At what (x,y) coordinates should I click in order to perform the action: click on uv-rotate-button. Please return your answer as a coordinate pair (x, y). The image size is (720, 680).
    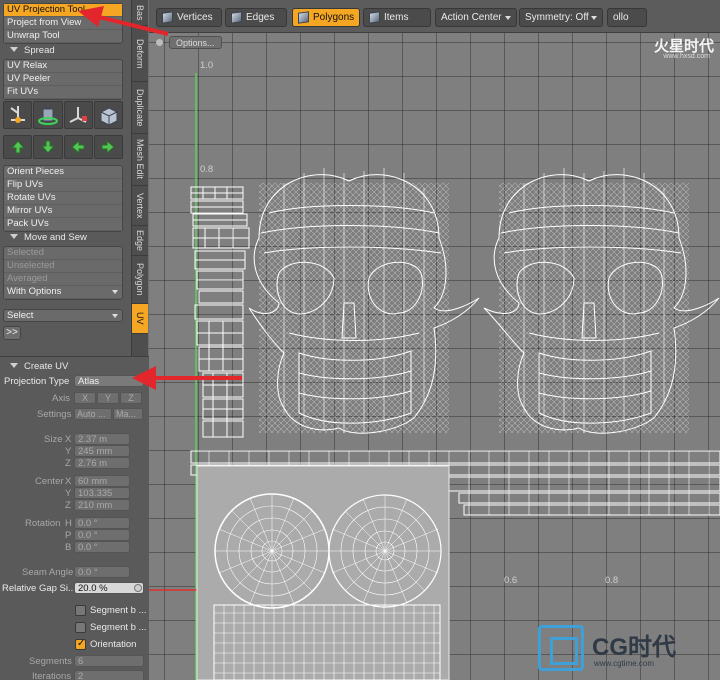
    Looking at the image, I should click on (48, 115).